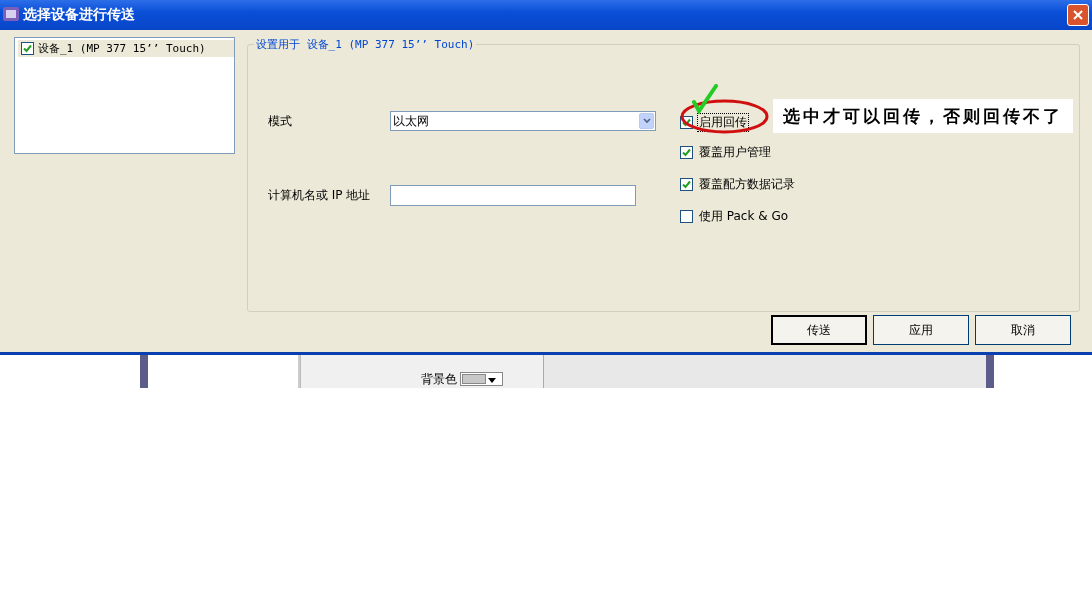 This screenshot has height=607, width=1092. I want to click on option-label: 覆盖配方数据记录, so click(747, 184).